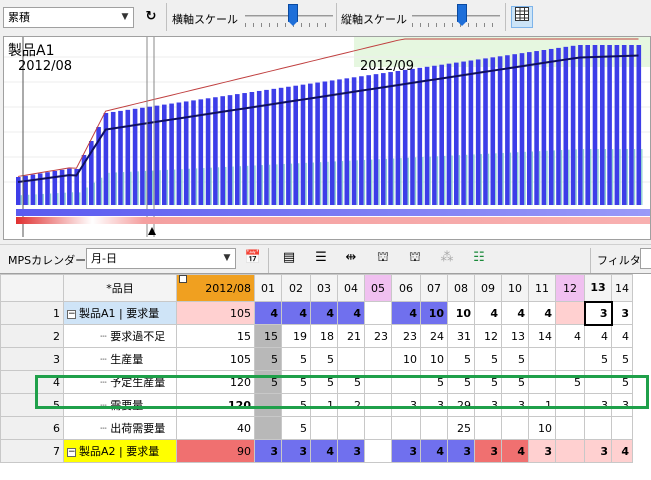  I want to click on day-cell: 18, so click(324, 336).